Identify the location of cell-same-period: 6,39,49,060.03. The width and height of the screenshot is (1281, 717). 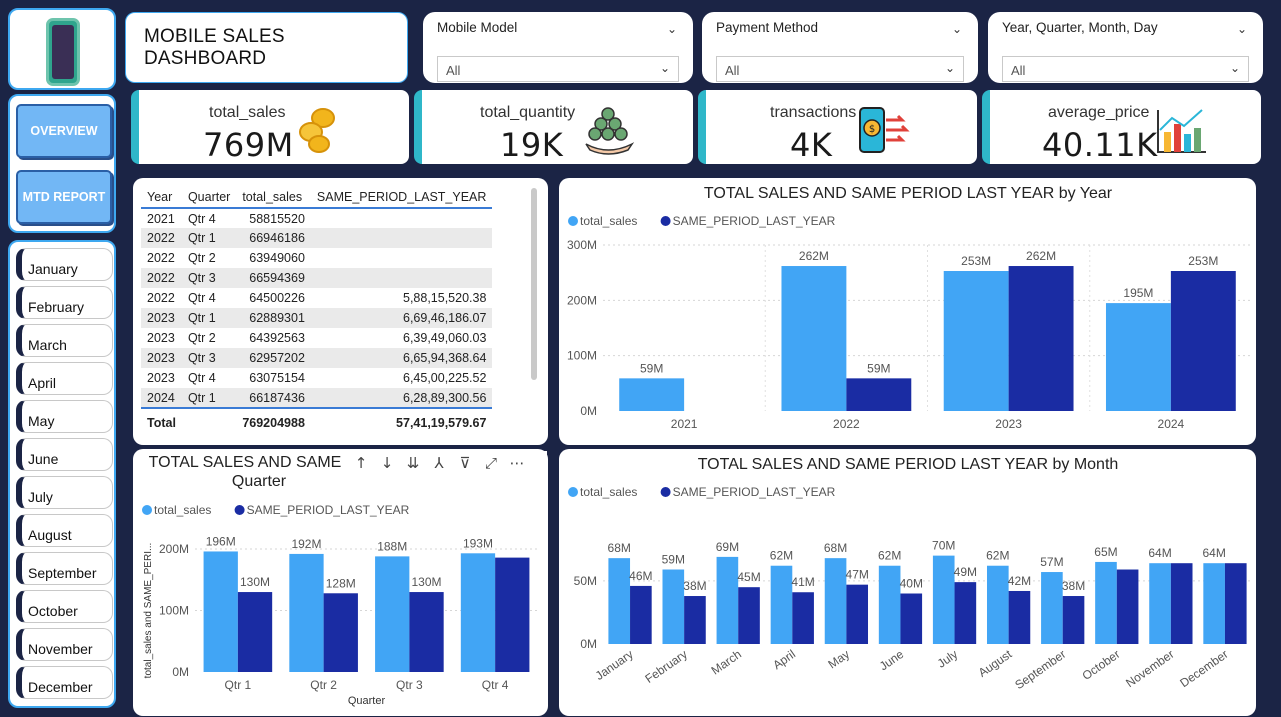
(445, 338).